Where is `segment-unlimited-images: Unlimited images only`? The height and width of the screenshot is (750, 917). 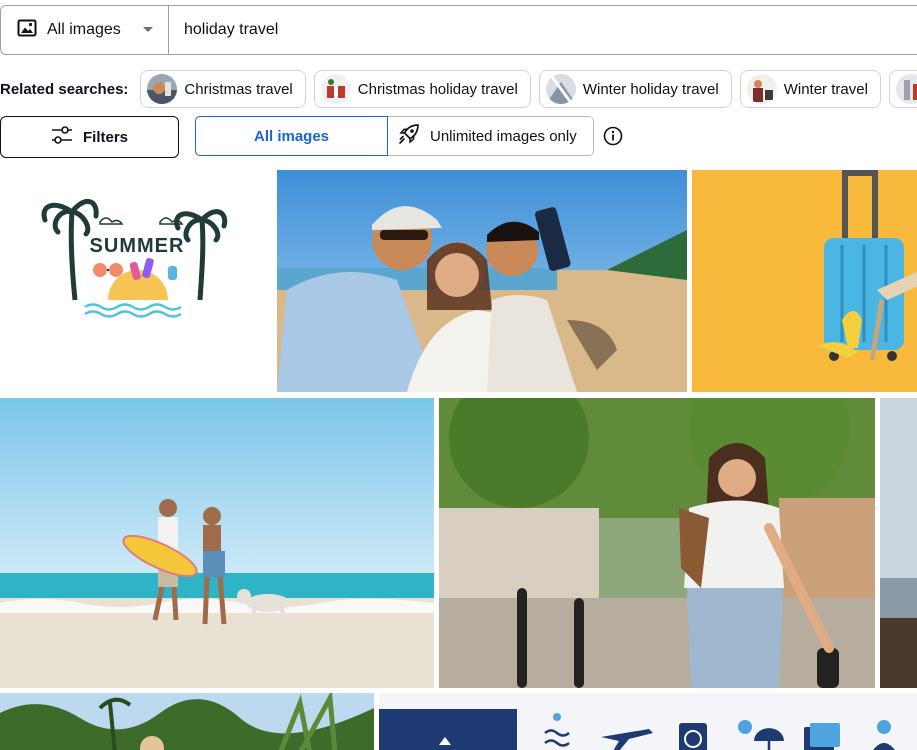 segment-unlimited-images: Unlimited images only is located at coordinates (491, 136).